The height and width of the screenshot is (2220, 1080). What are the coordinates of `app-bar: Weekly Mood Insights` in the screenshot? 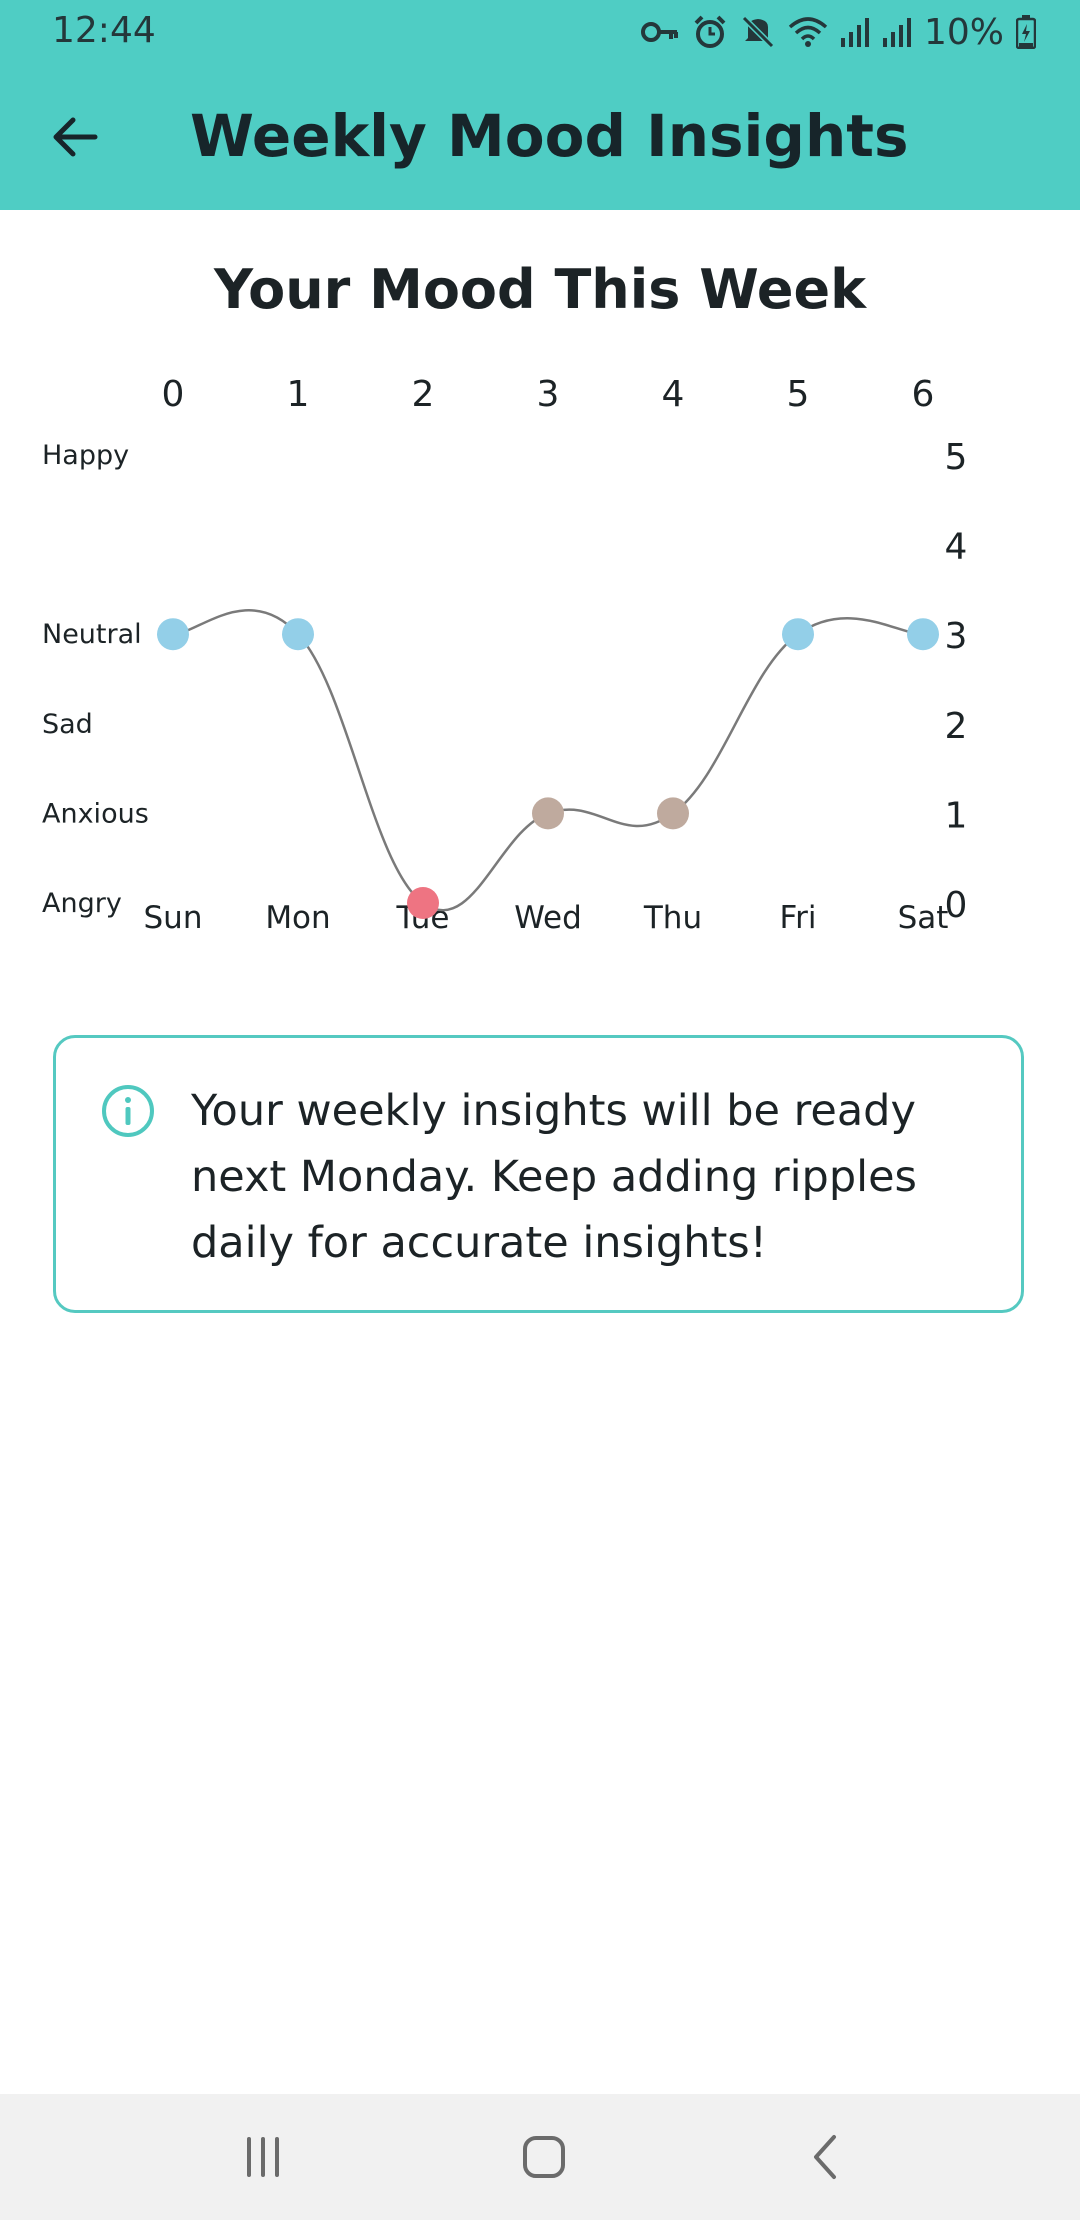 It's located at (540, 137).